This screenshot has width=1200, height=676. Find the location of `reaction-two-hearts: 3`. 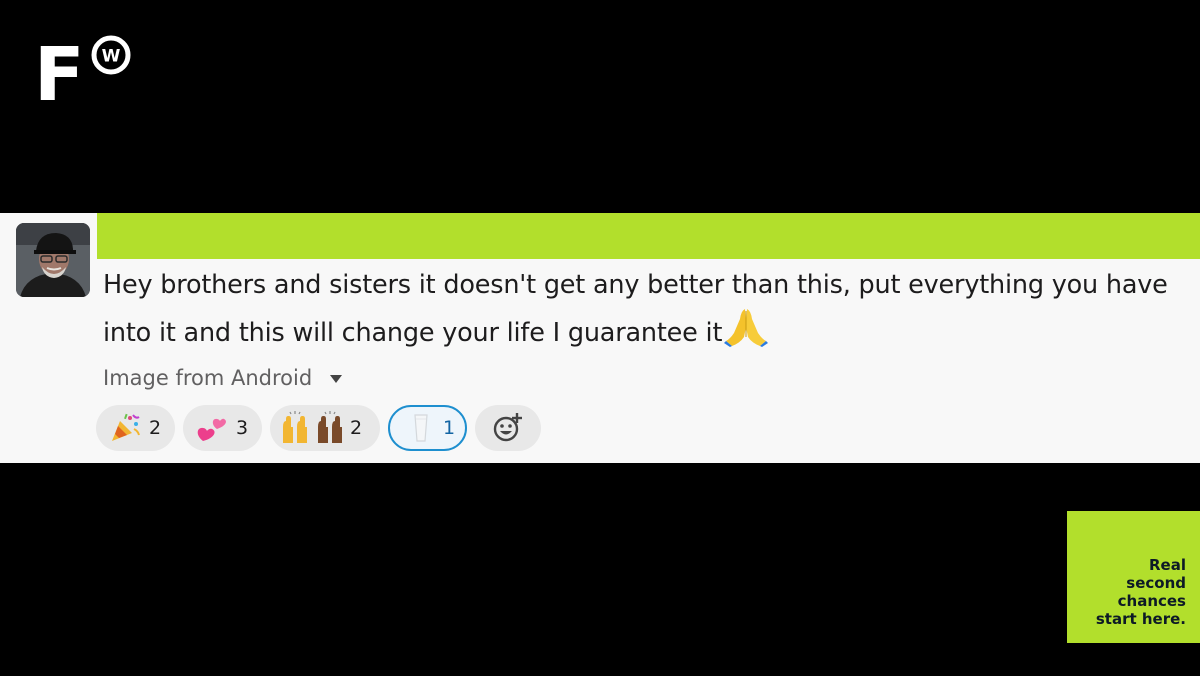

reaction-two-hearts: 3 is located at coordinates (222, 428).